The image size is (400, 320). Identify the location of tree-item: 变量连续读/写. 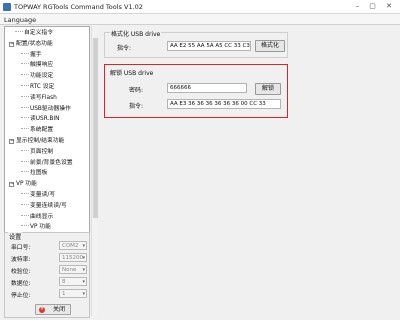
(44, 206).